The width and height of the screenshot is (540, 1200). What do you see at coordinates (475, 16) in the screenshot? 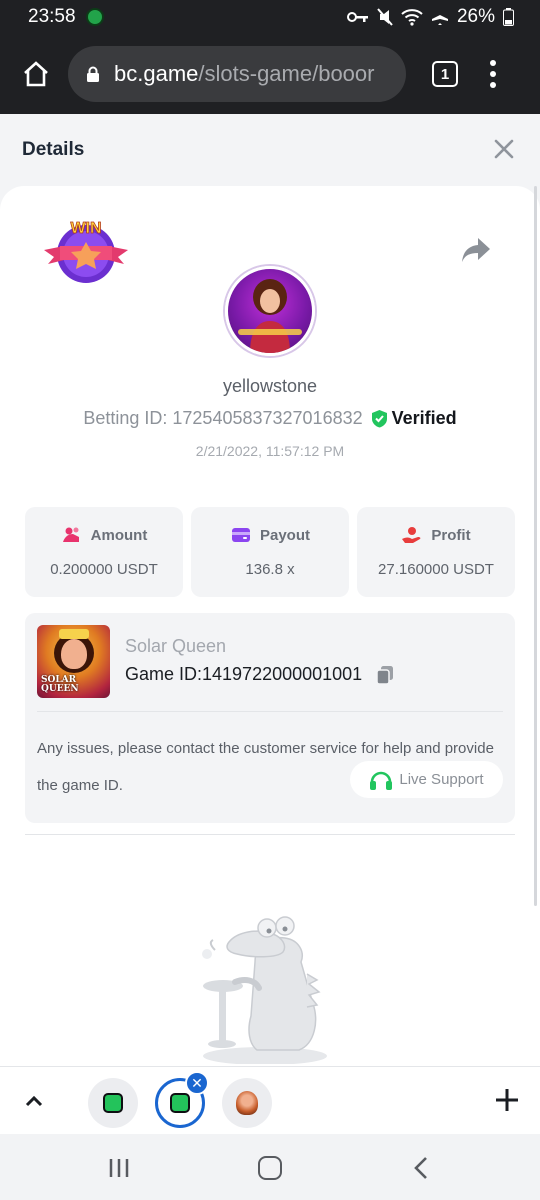
I see `battery-percent: 26%` at bounding box center [475, 16].